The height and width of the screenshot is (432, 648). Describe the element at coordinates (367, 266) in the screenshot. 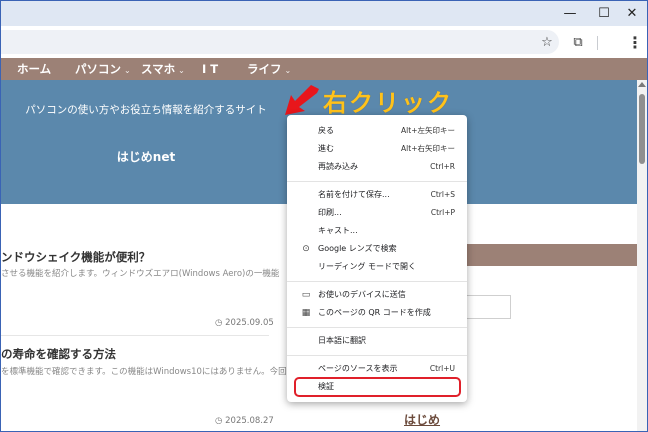

I see `menu-item-label: リーディング モードで開く` at that location.